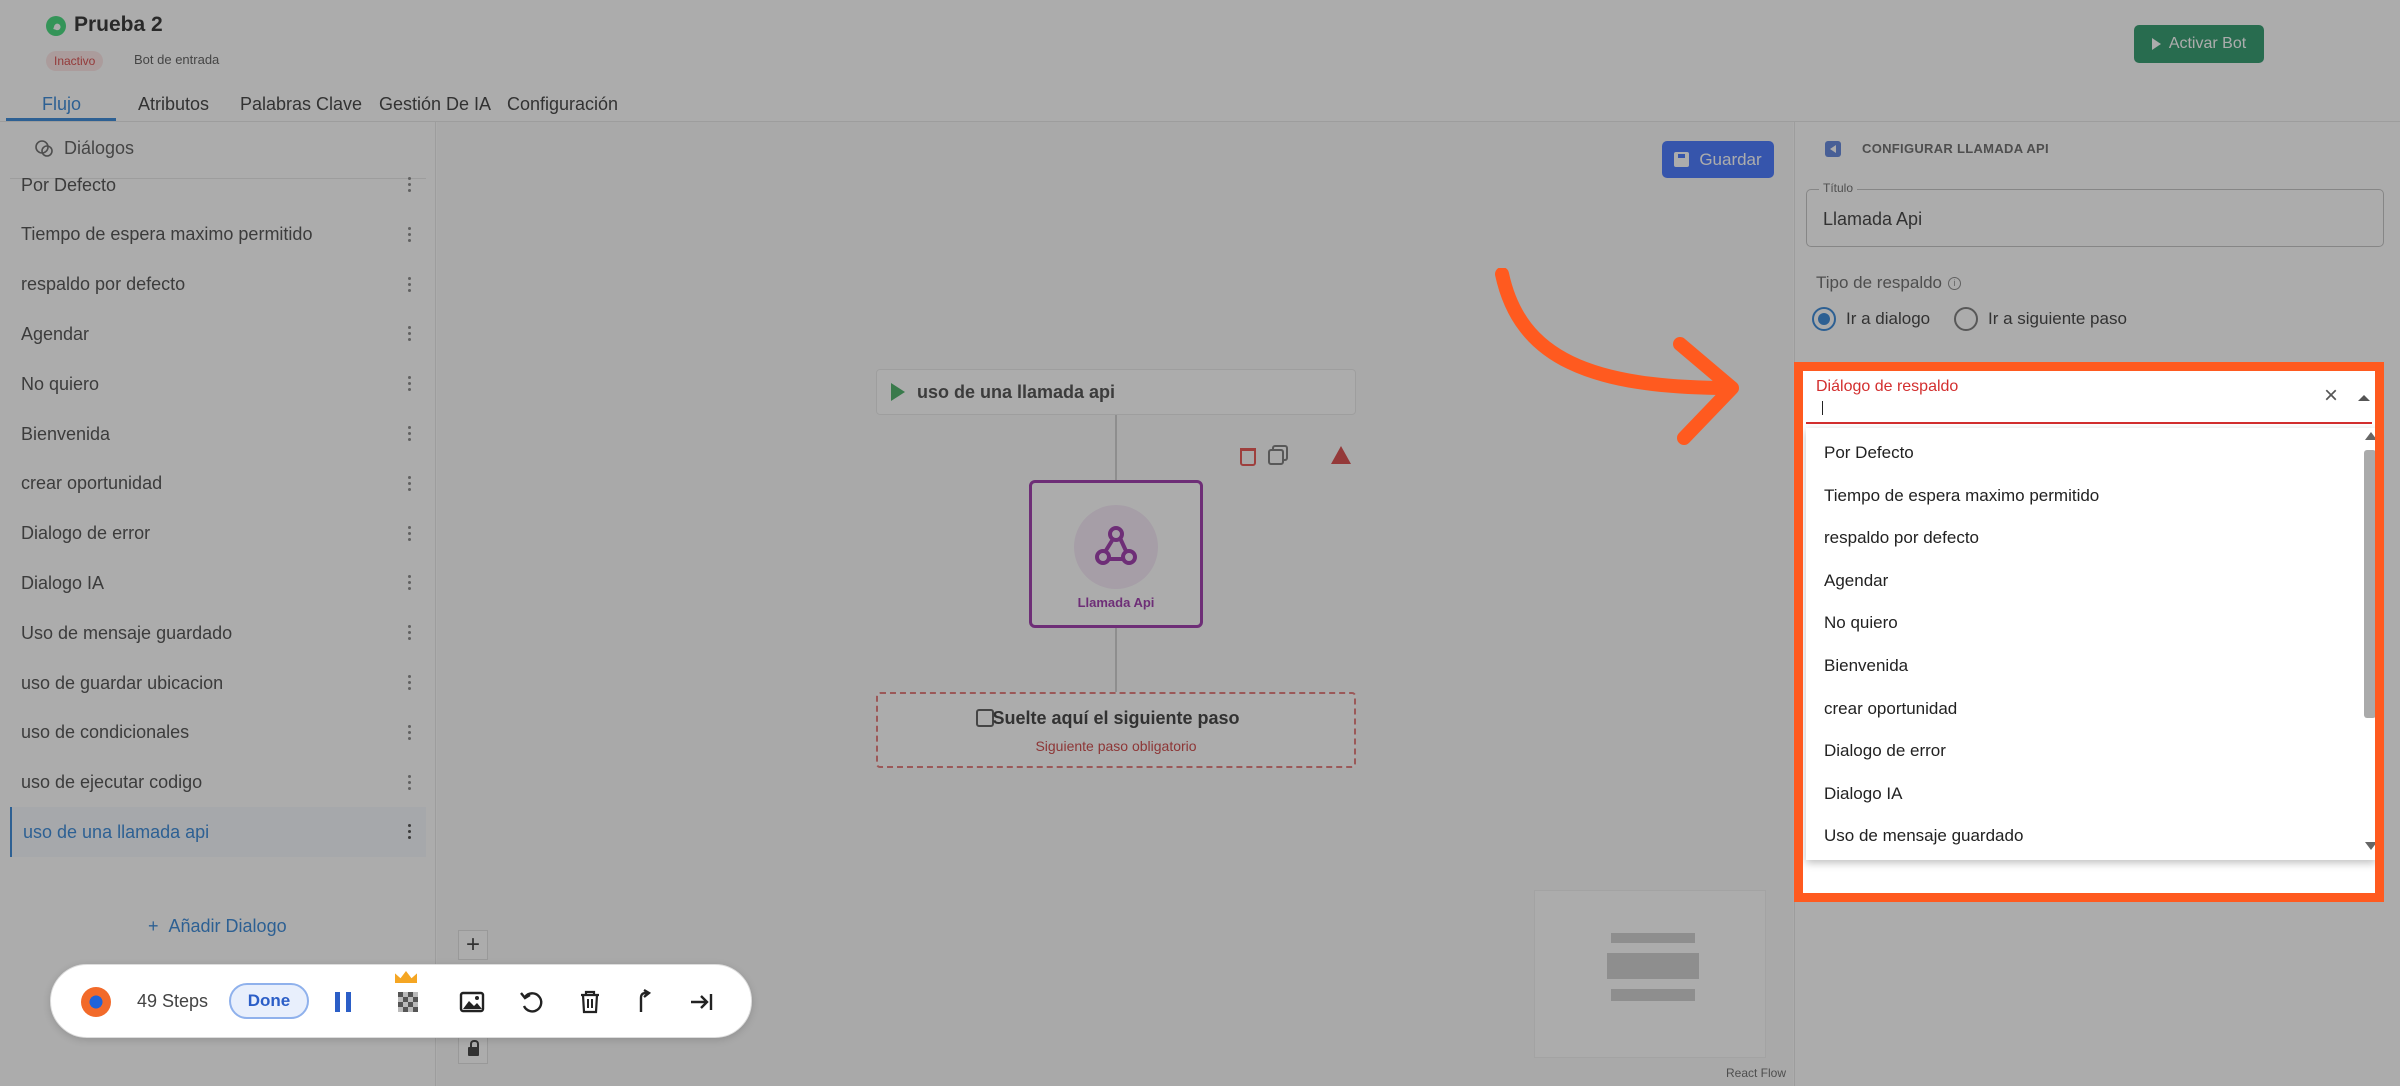  I want to click on skip-end-icon, so click(702, 1002).